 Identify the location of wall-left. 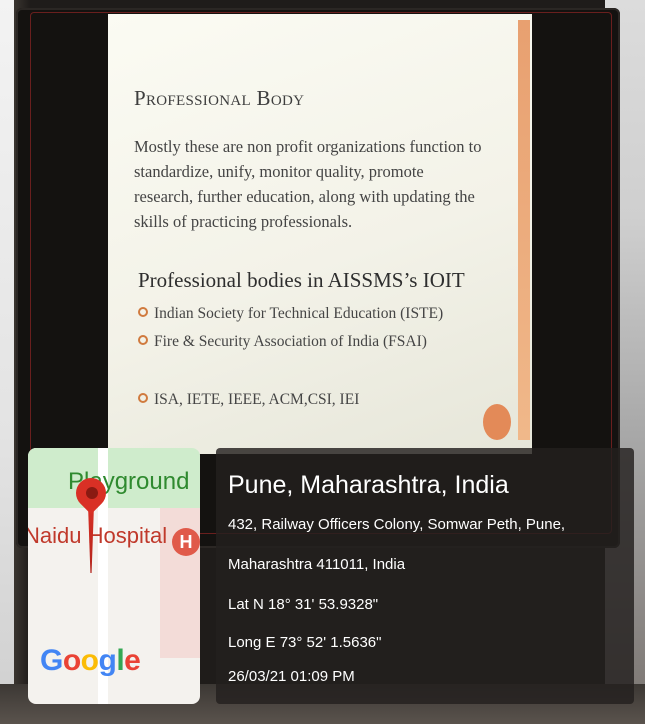
(7, 362).